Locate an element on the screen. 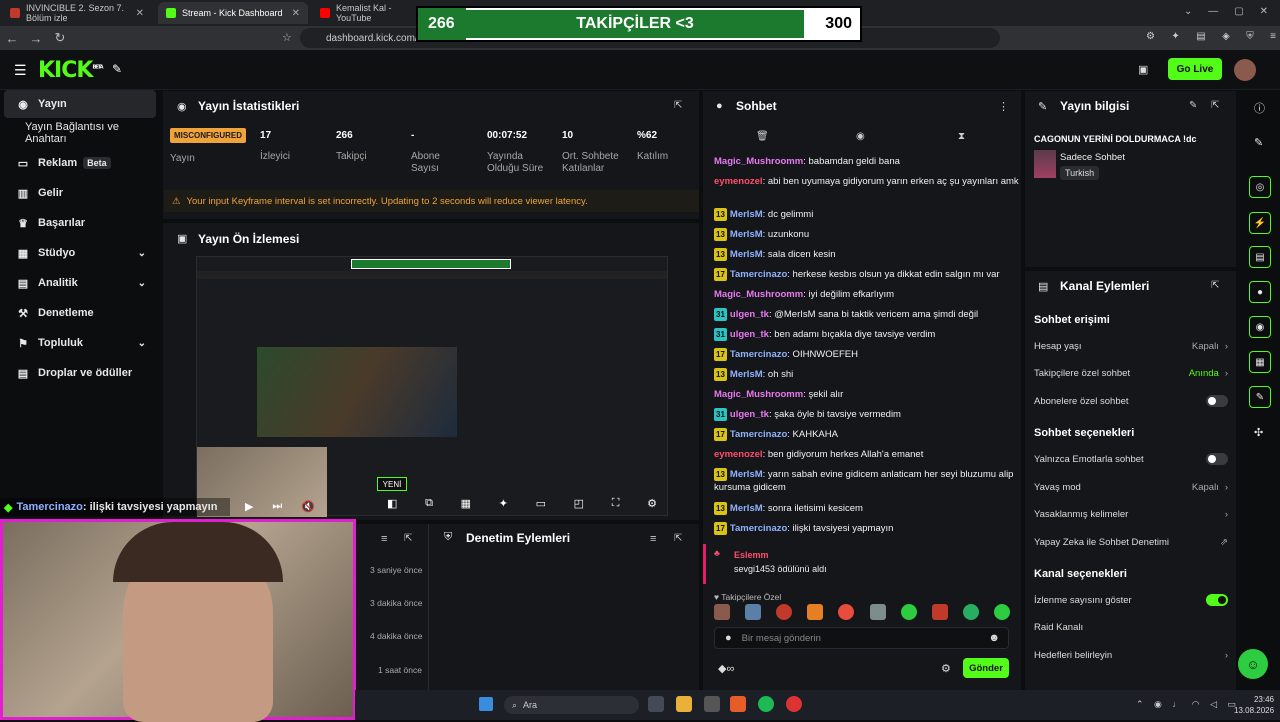  gear-icon: ⚙ is located at coordinates (652, 503).